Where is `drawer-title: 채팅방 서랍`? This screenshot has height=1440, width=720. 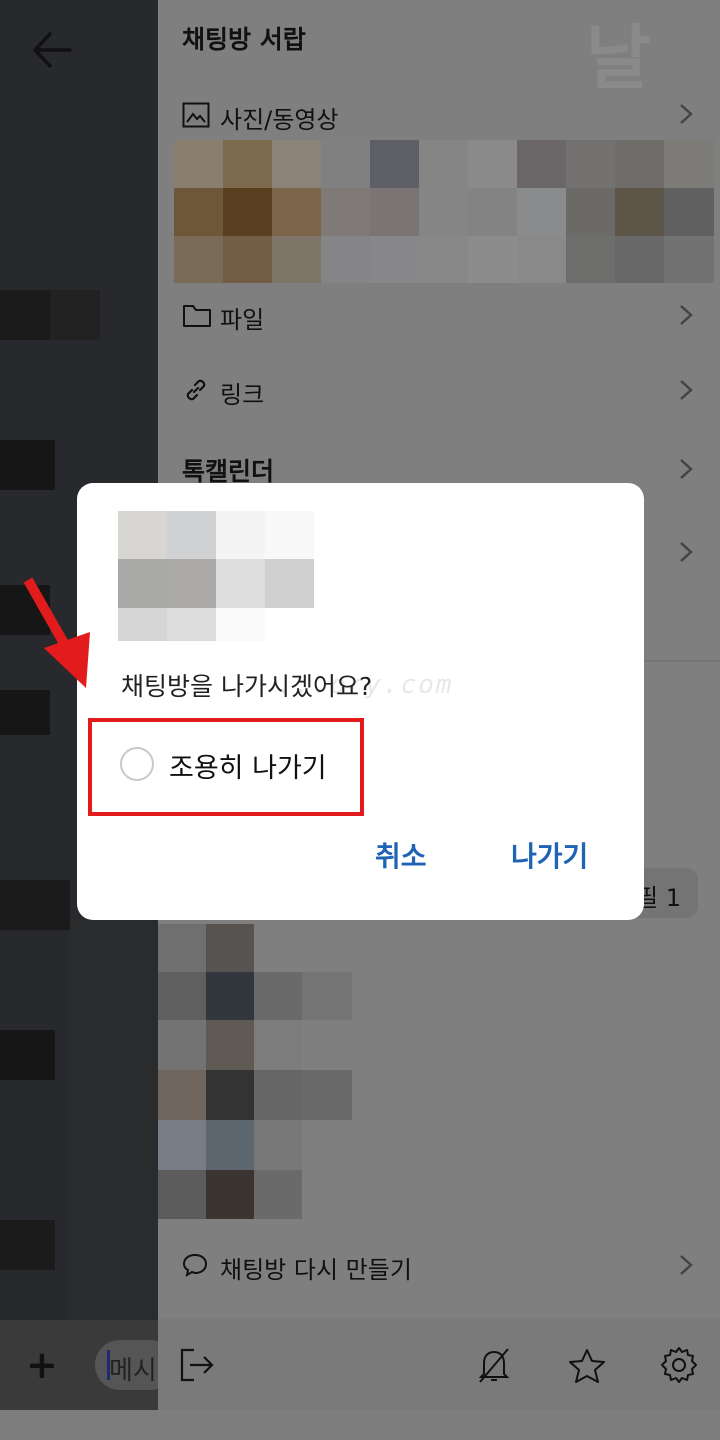
drawer-title: 채팅방 서랍 is located at coordinates (244, 39).